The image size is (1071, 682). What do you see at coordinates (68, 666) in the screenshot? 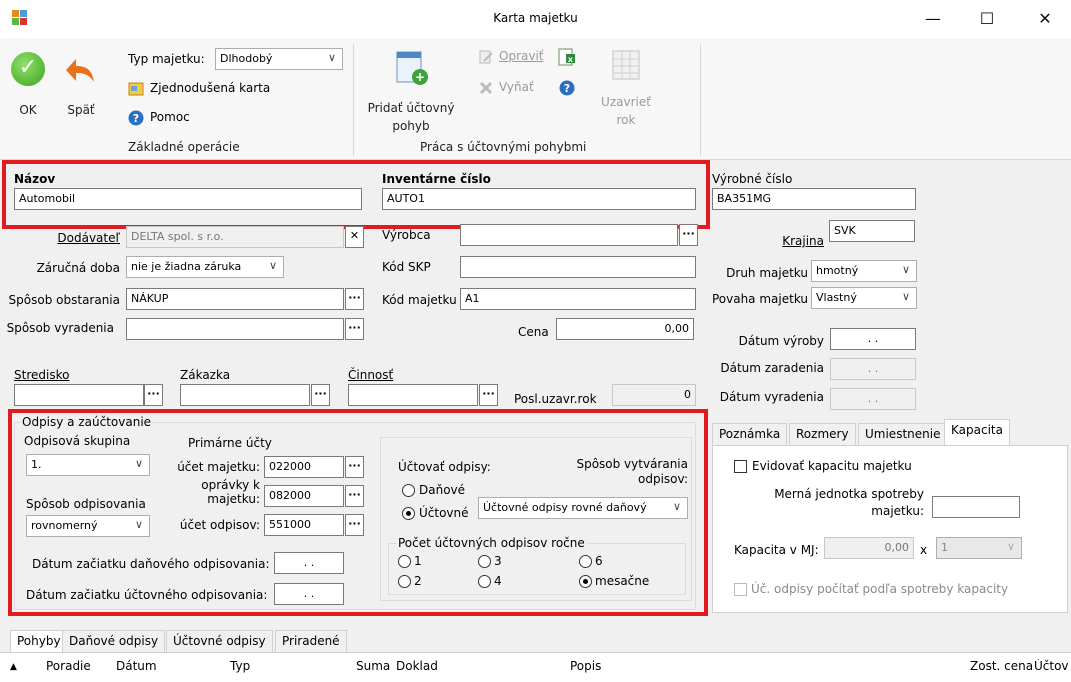
I see `column-order: Poradie` at bounding box center [68, 666].